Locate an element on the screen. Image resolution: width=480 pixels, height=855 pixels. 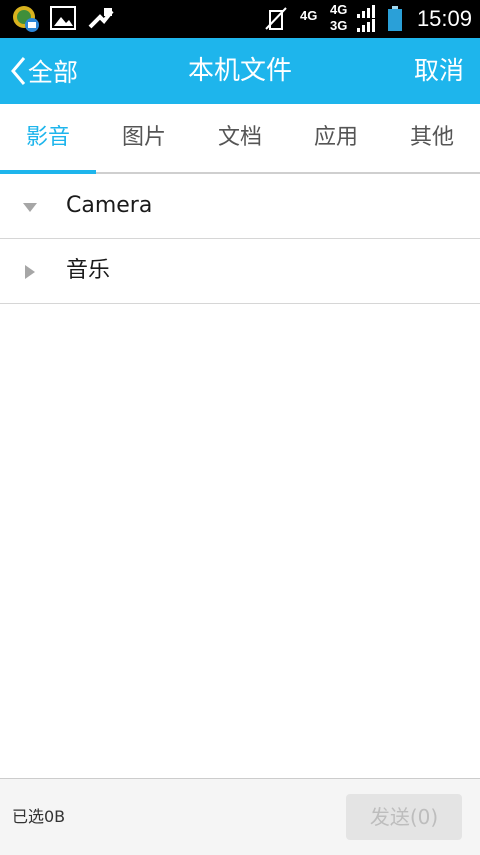
network-type-1: 4G is located at coordinates (309, 15).